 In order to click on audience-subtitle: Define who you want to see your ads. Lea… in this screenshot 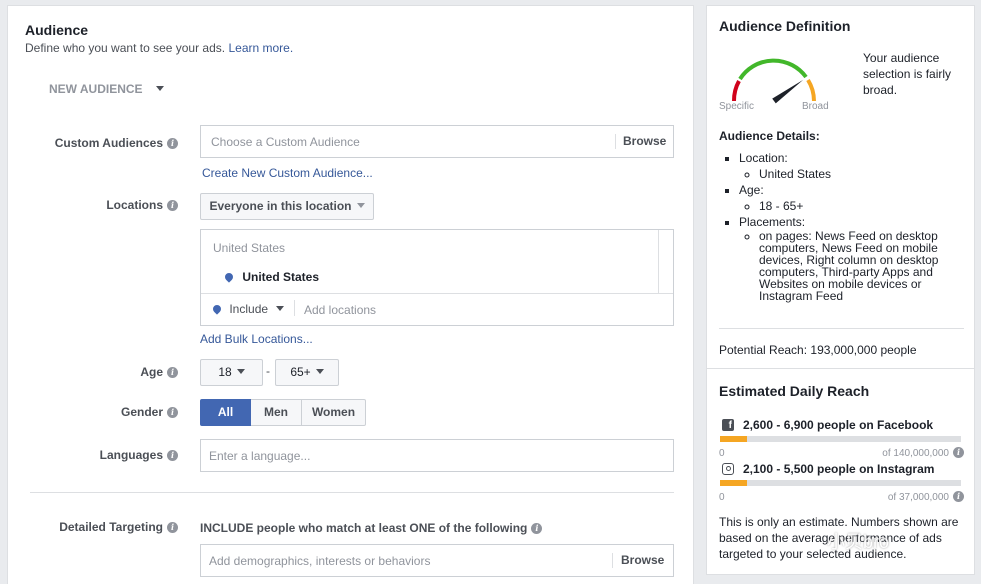, I will do `click(159, 48)`.